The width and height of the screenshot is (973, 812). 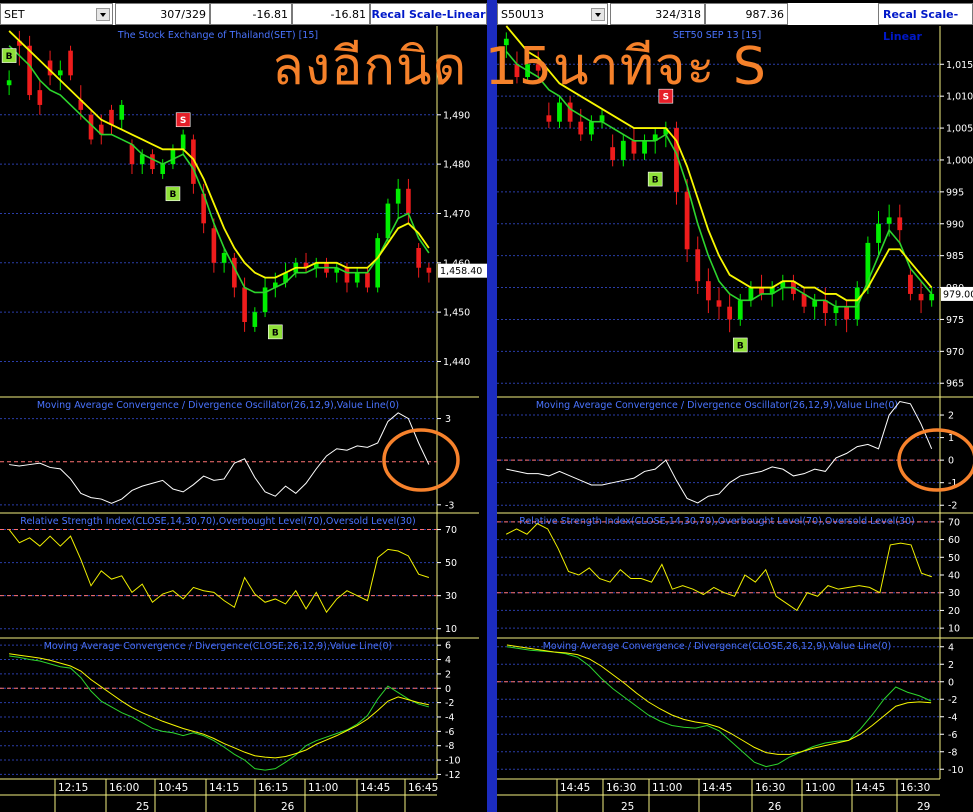 I want to click on x-time-label: 12:15, so click(x=73, y=788).